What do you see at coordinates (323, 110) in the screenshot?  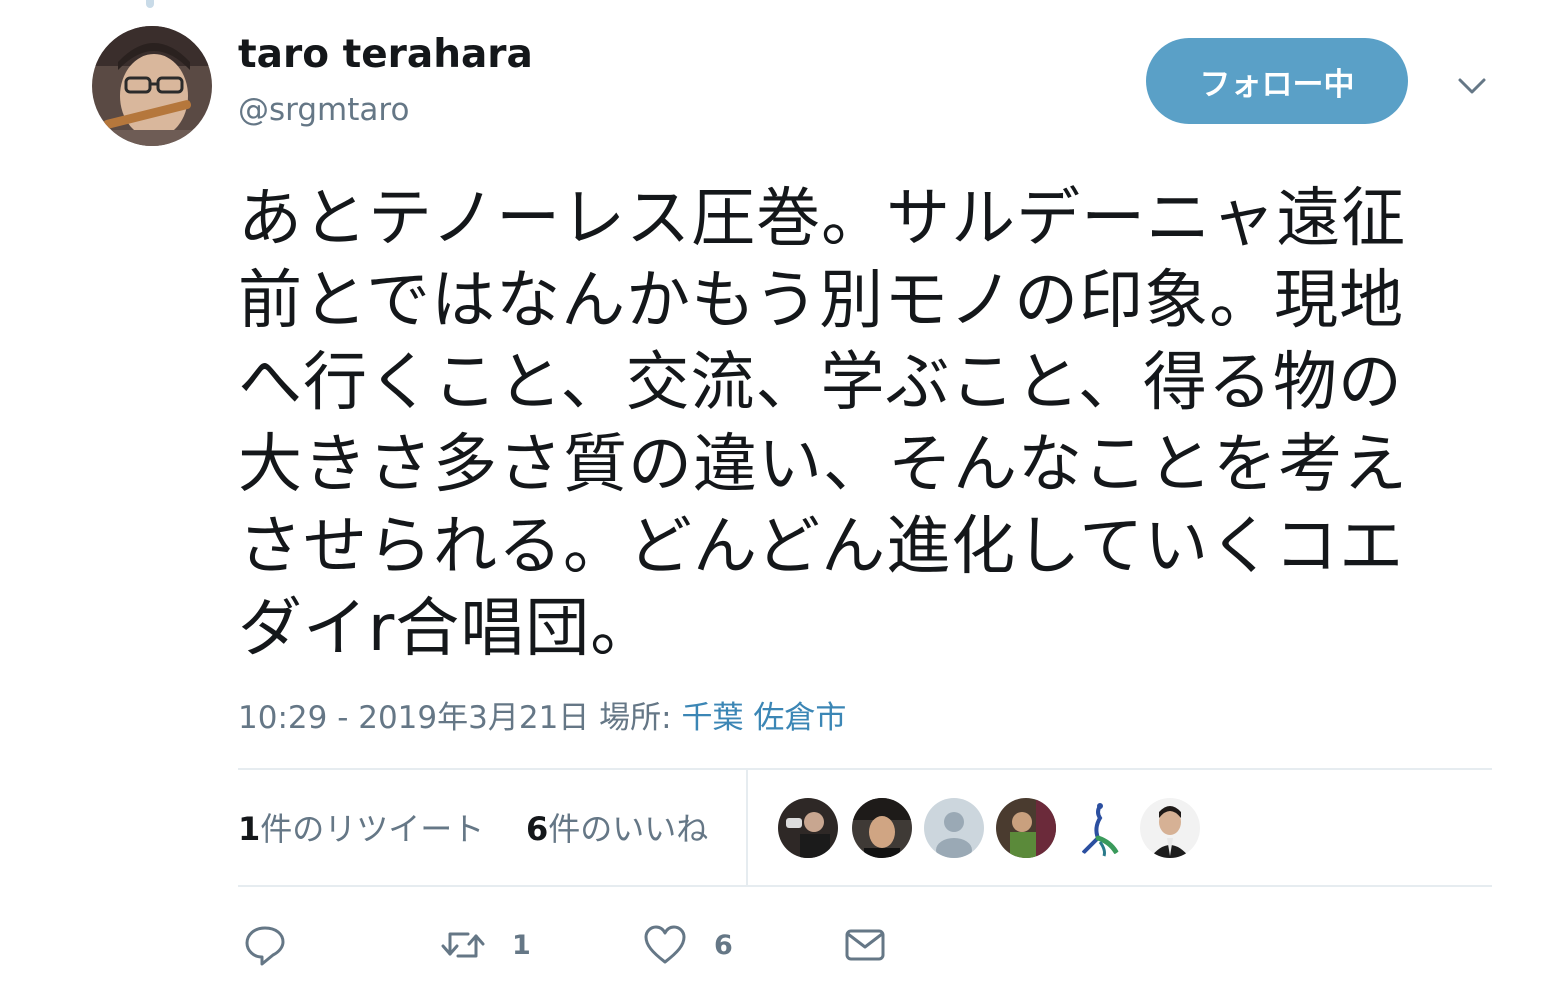 I see `user-handle: @srgmtaro` at bounding box center [323, 110].